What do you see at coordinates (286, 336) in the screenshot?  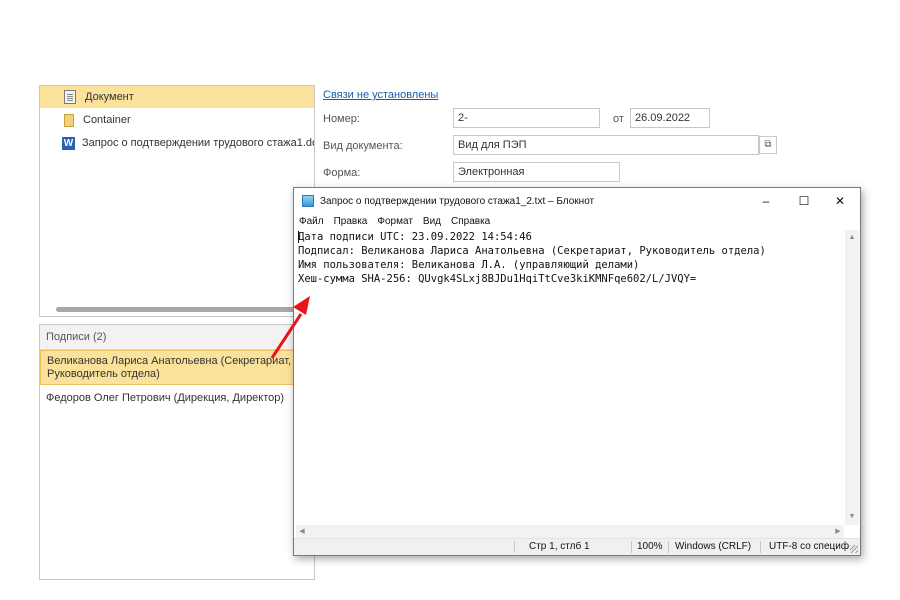 I see `arrow-shaft` at bounding box center [286, 336].